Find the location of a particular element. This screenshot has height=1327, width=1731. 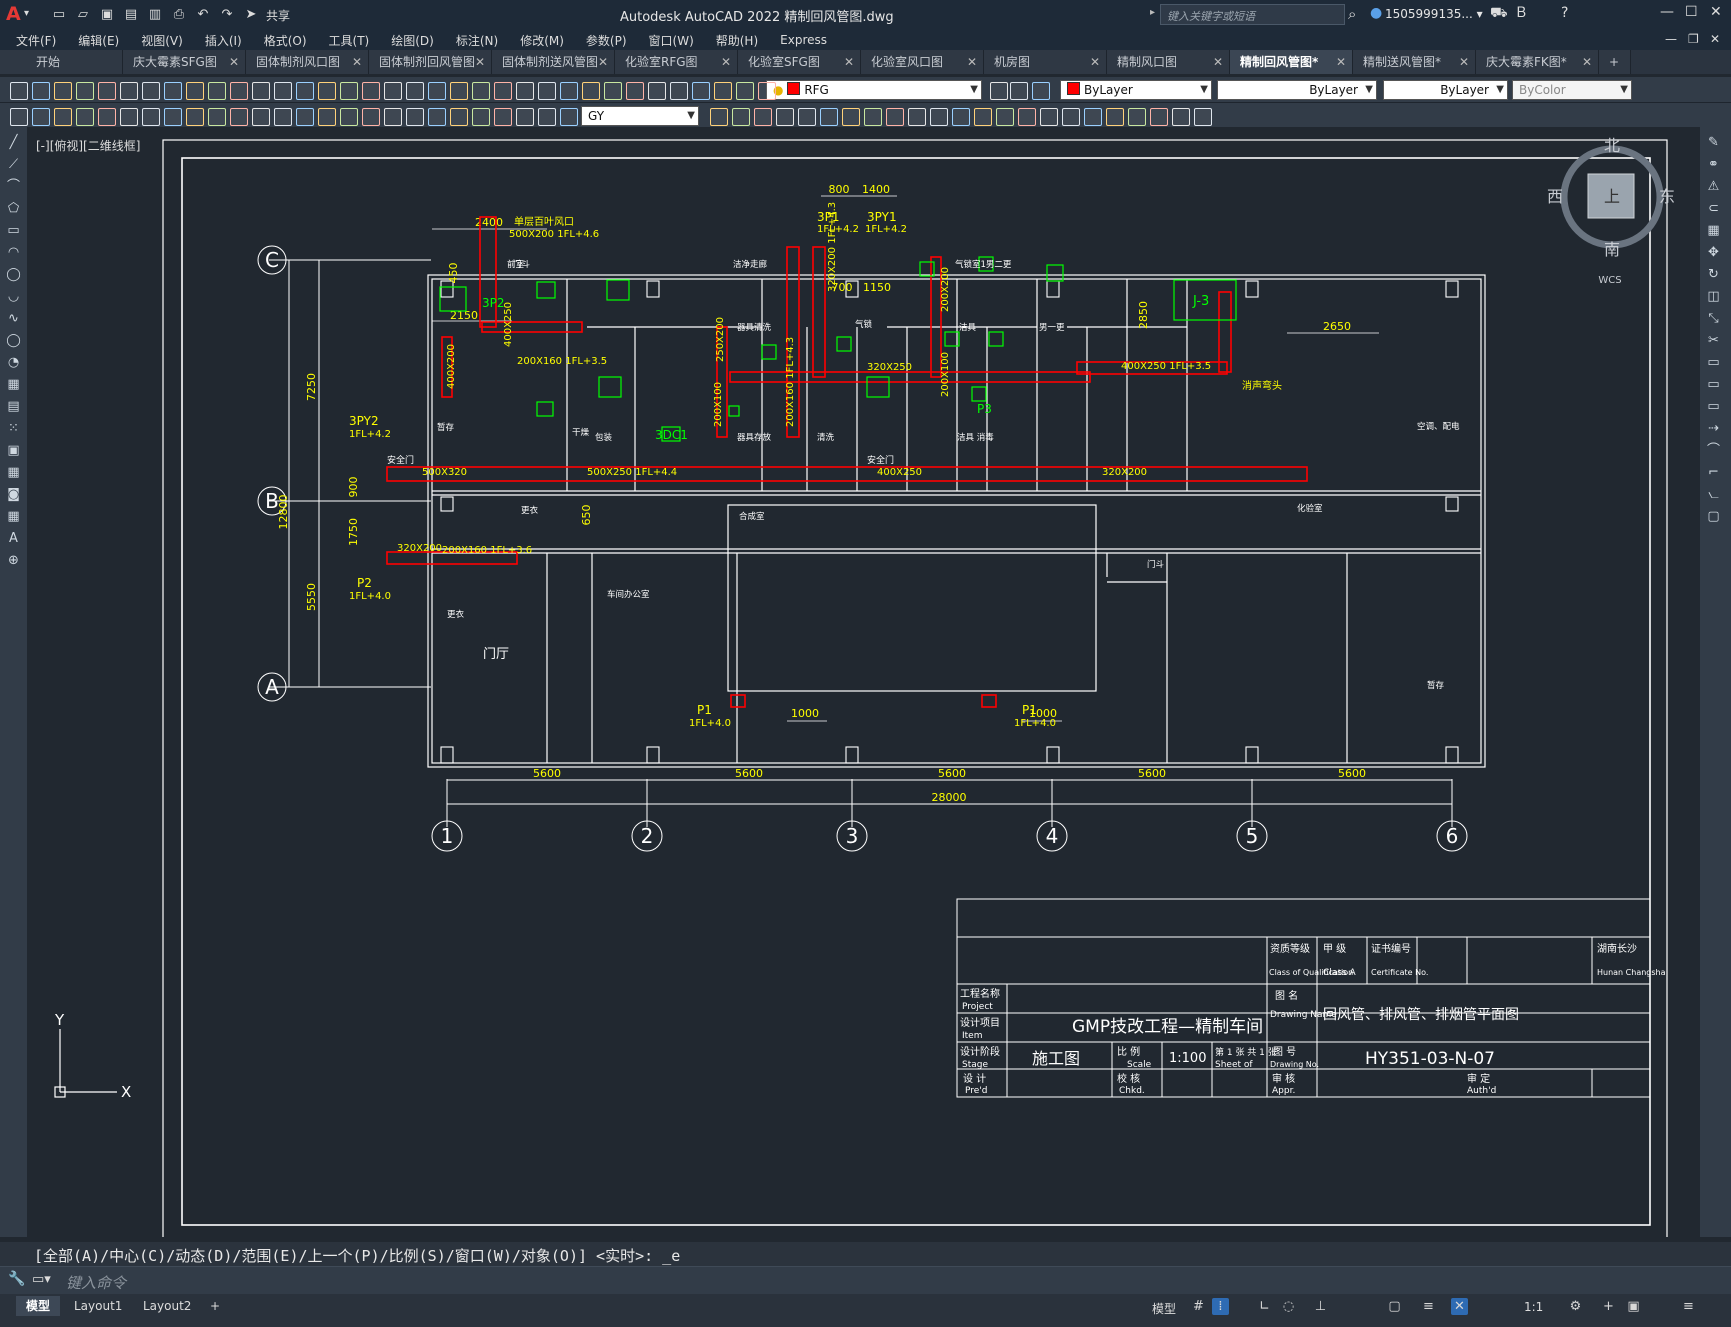

web-save-icon: ▥ is located at coordinates (155, 14).